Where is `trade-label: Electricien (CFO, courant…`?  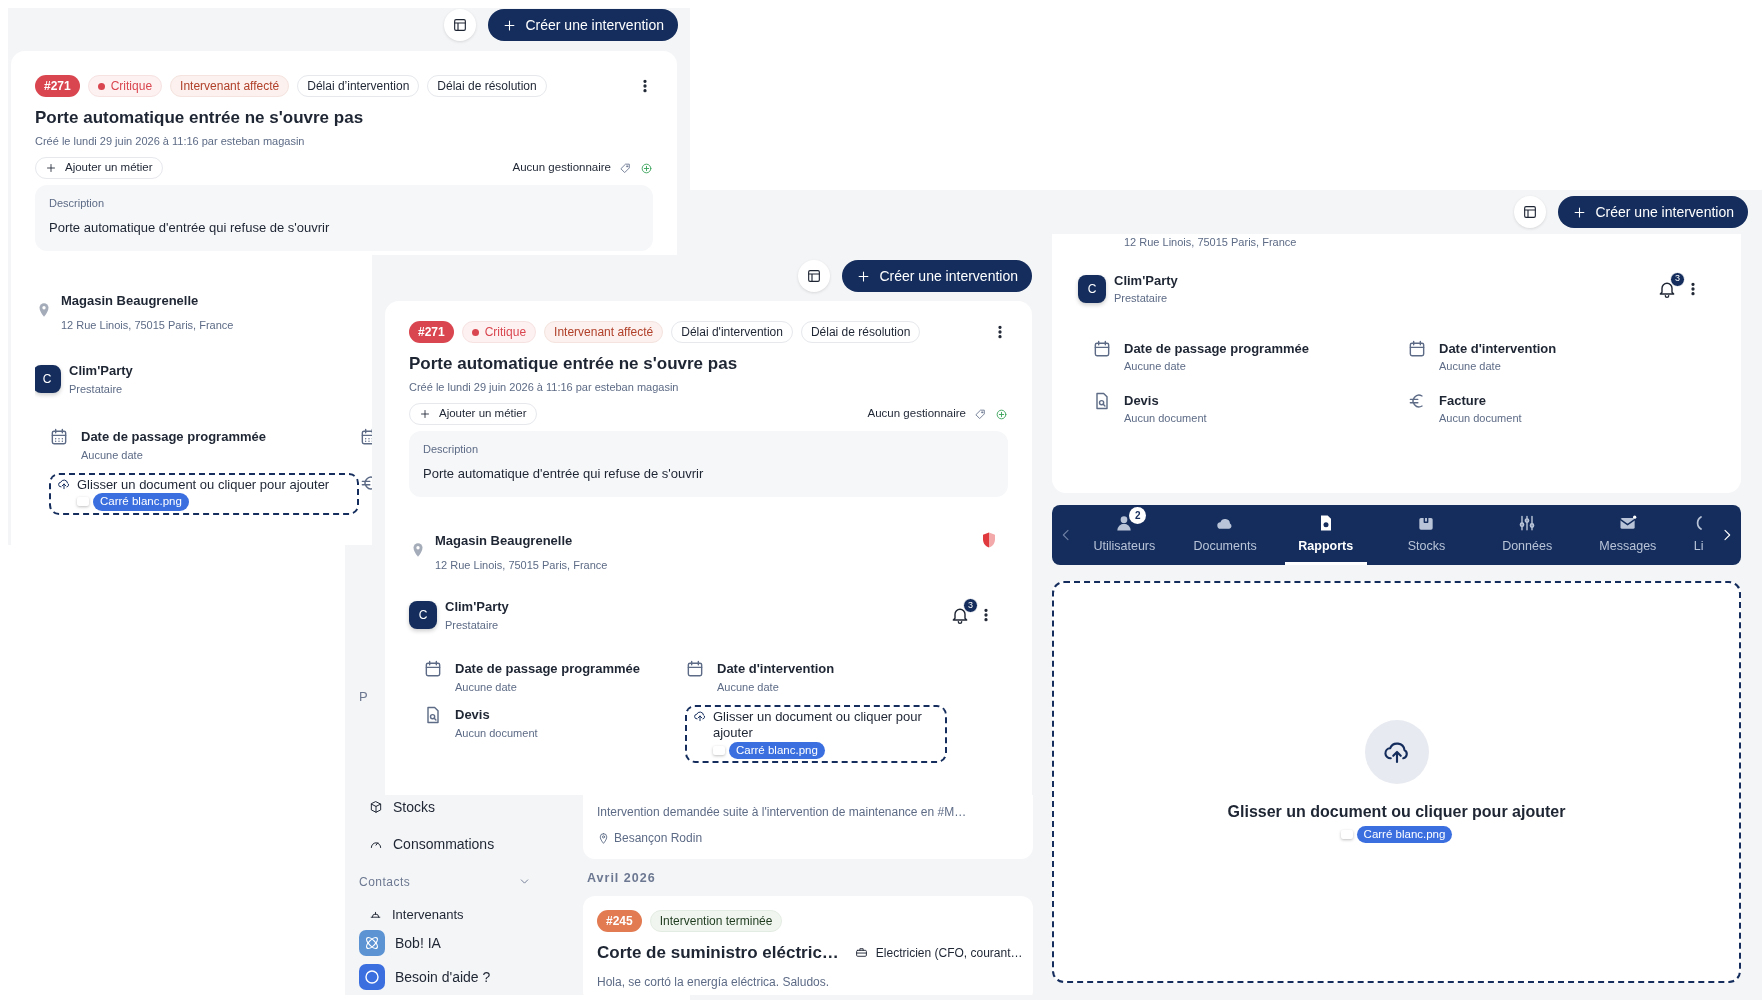 trade-label: Electricien (CFO, courant… is located at coordinates (949, 953).